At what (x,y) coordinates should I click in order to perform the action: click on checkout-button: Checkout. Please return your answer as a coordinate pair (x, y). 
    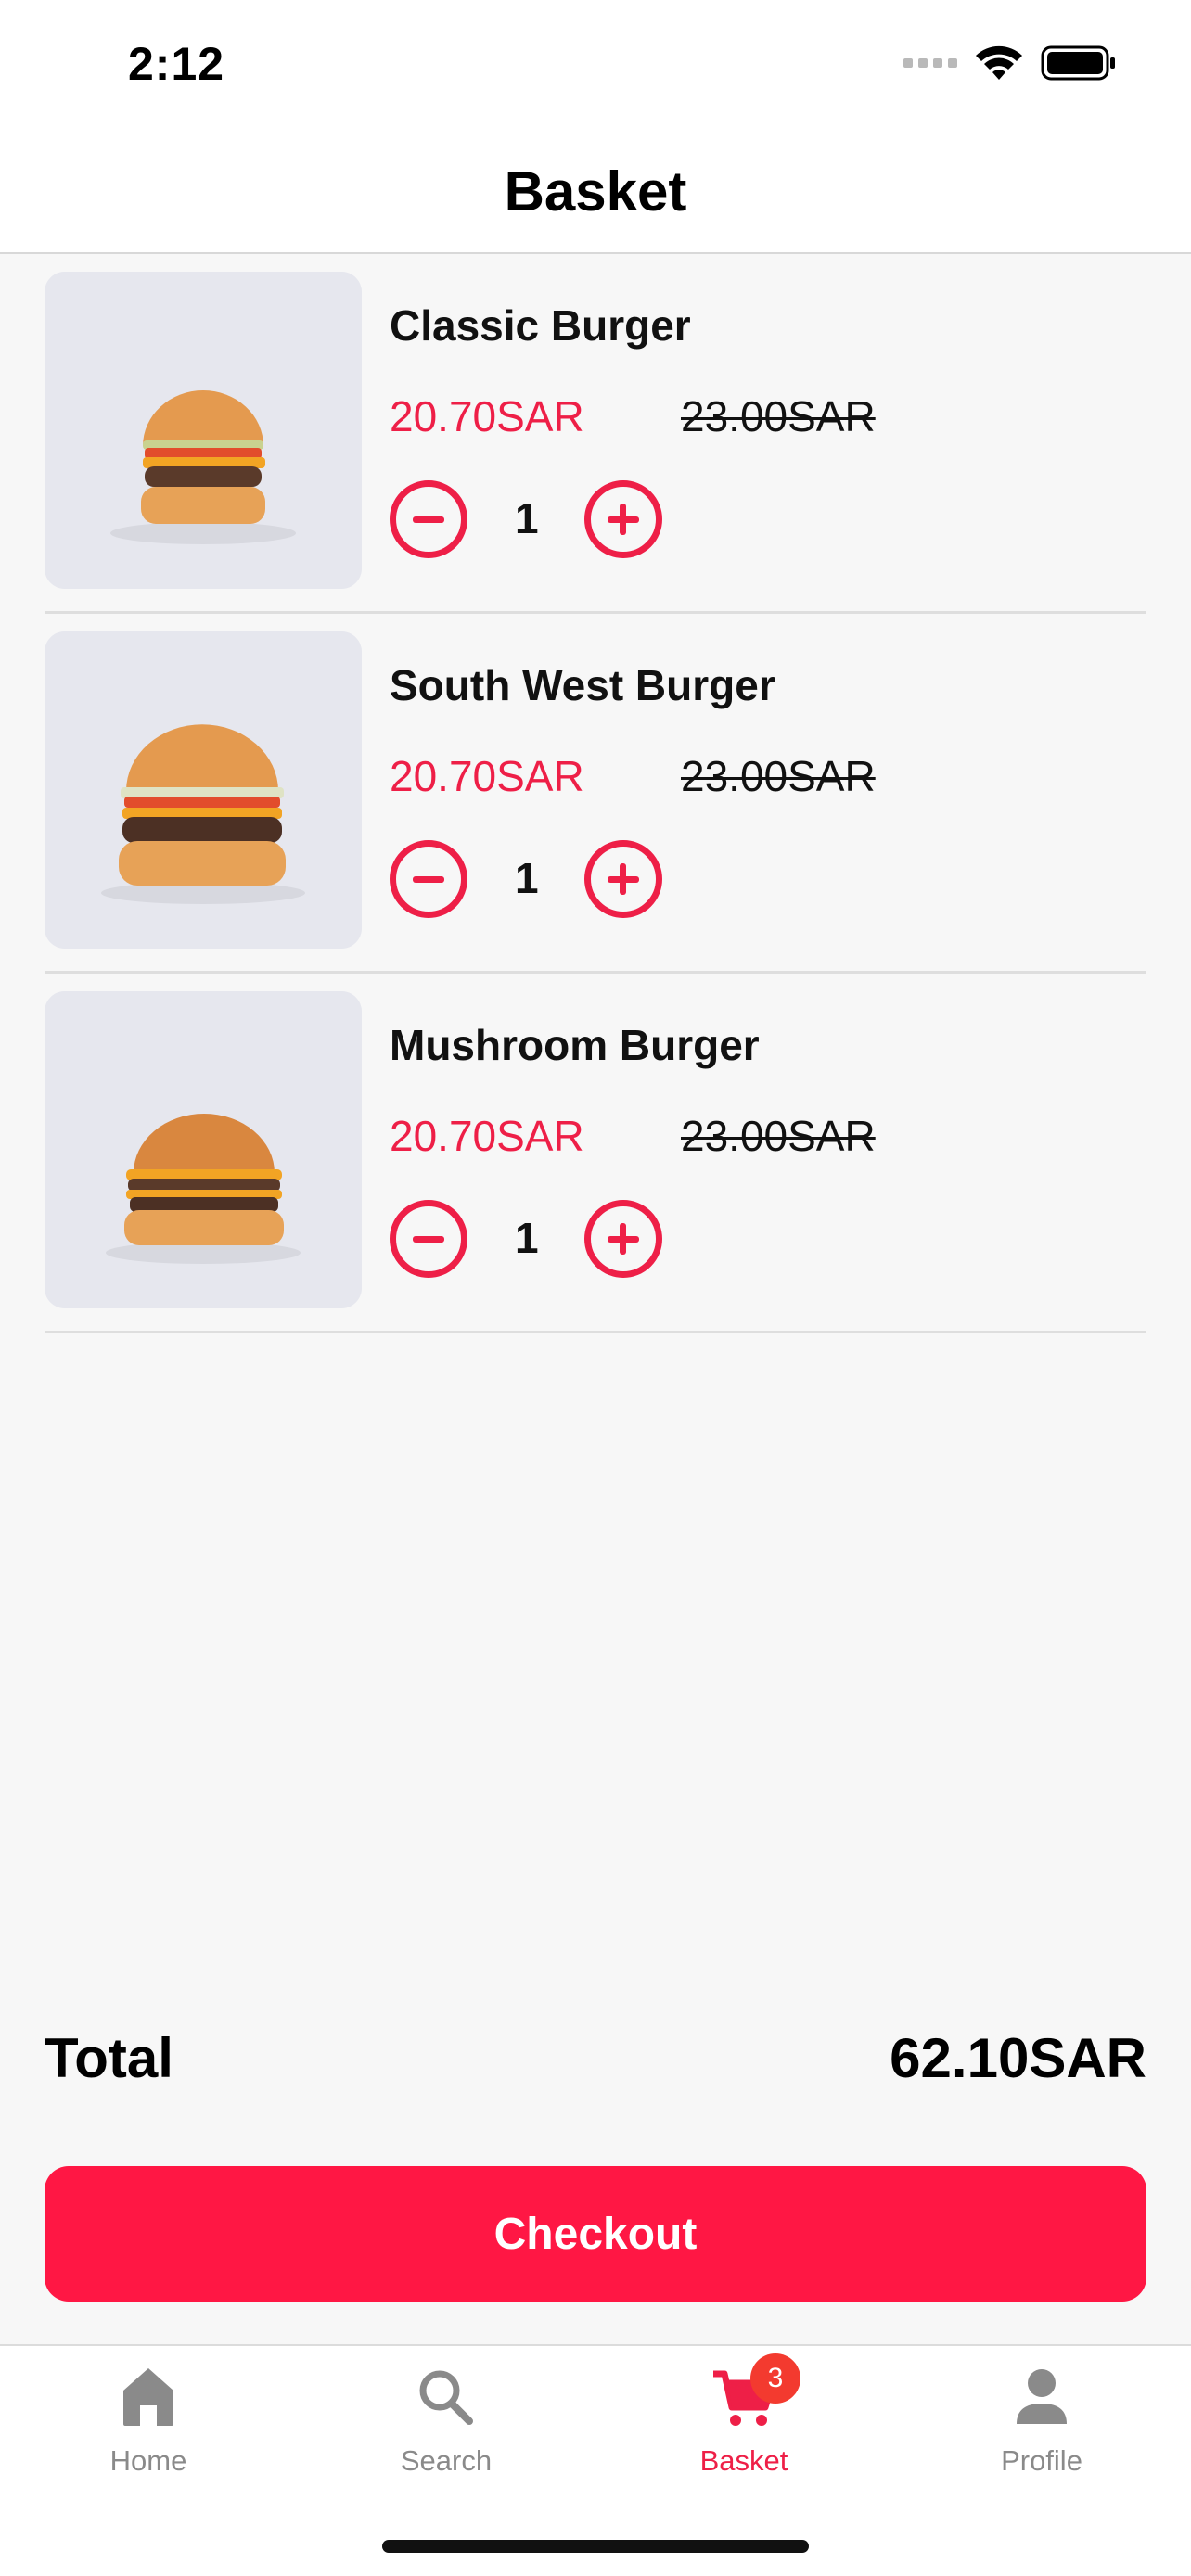
    Looking at the image, I should click on (595, 2234).